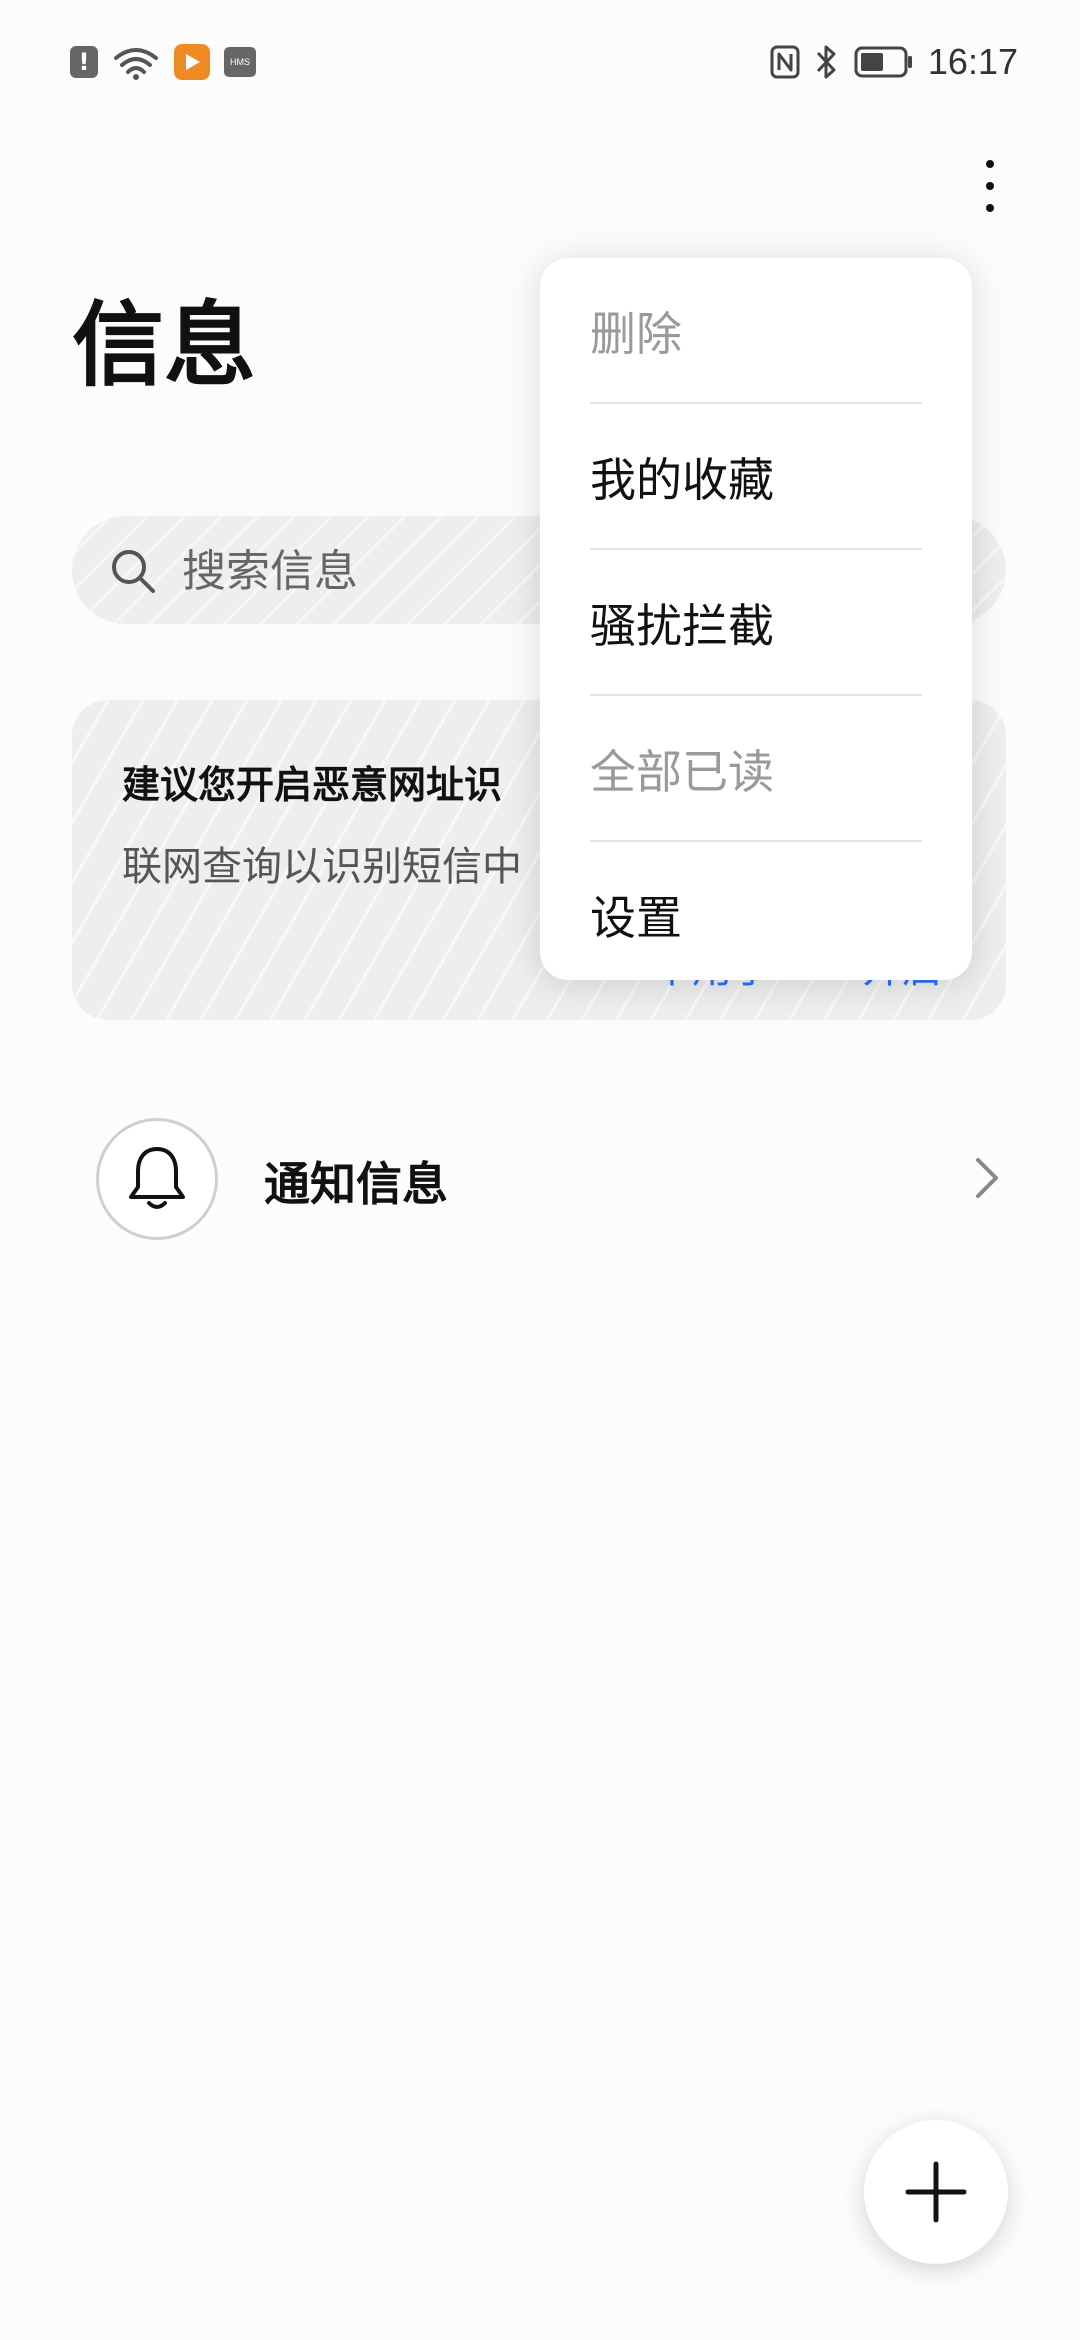 The height and width of the screenshot is (2340, 1080). Describe the element at coordinates (682, 772) in the screenshot. I see `menu-item-label: 全部已读` at that location.